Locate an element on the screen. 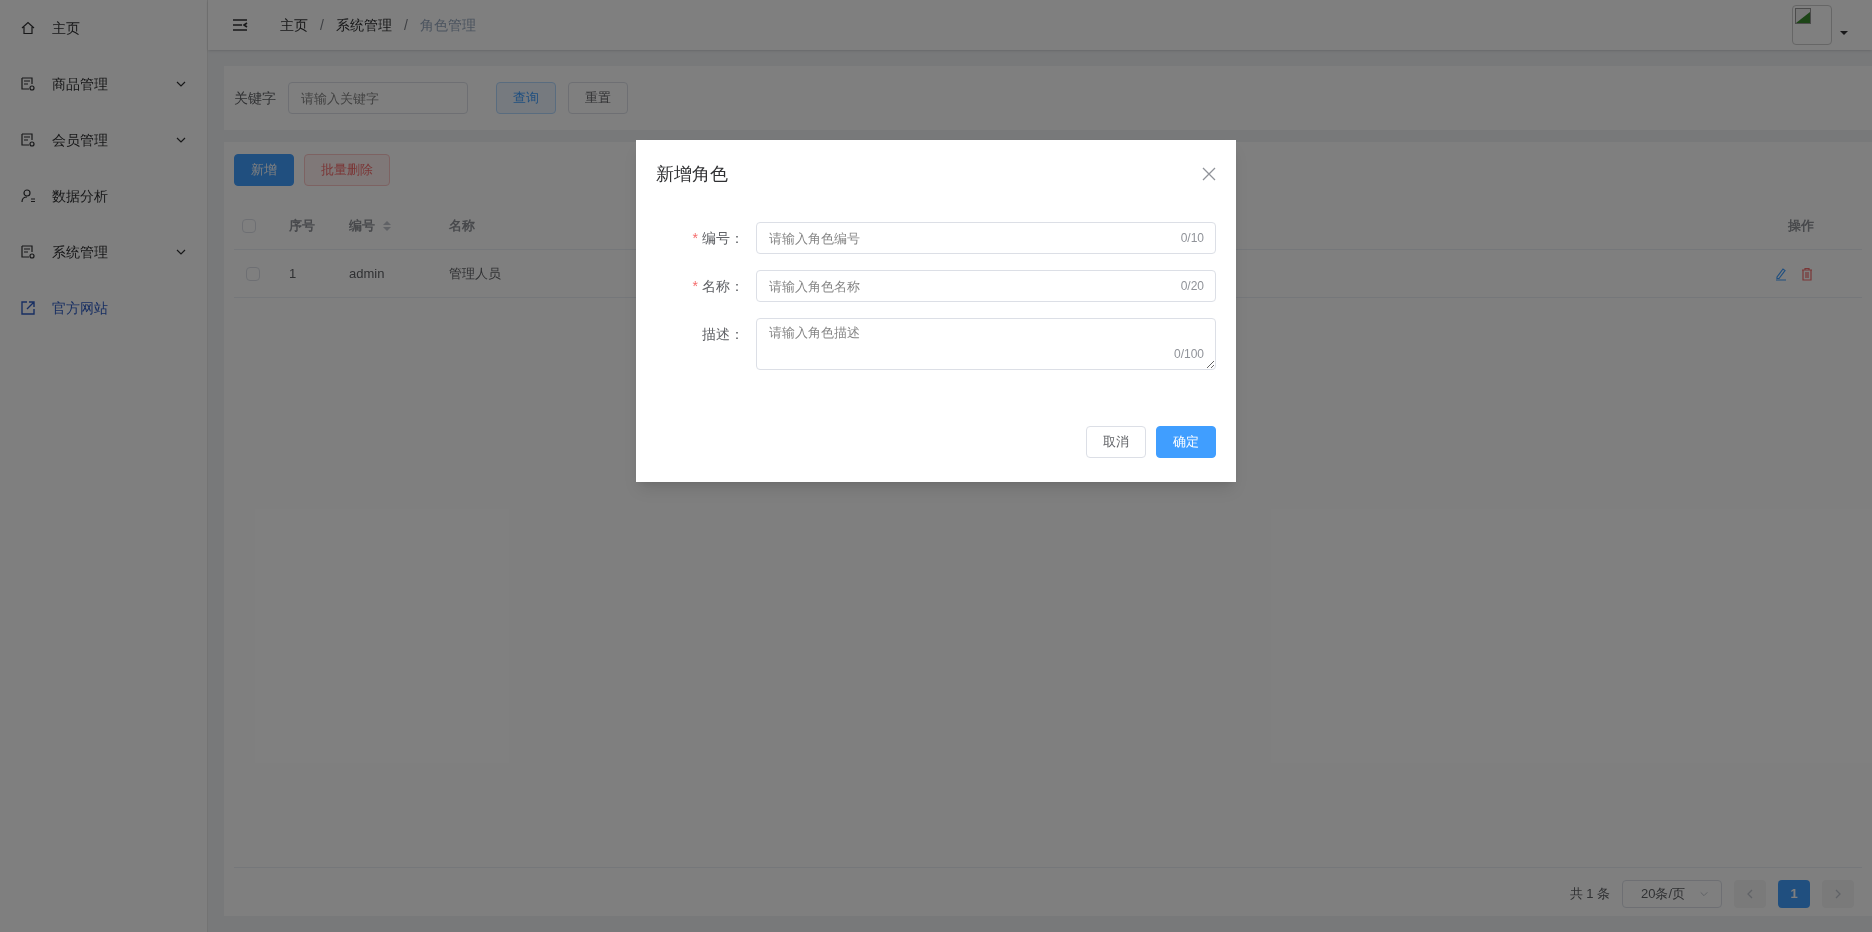 The height and width of the screenshot is (932, 1872). chevron-left-icon is located at coordinates (1750, 894).